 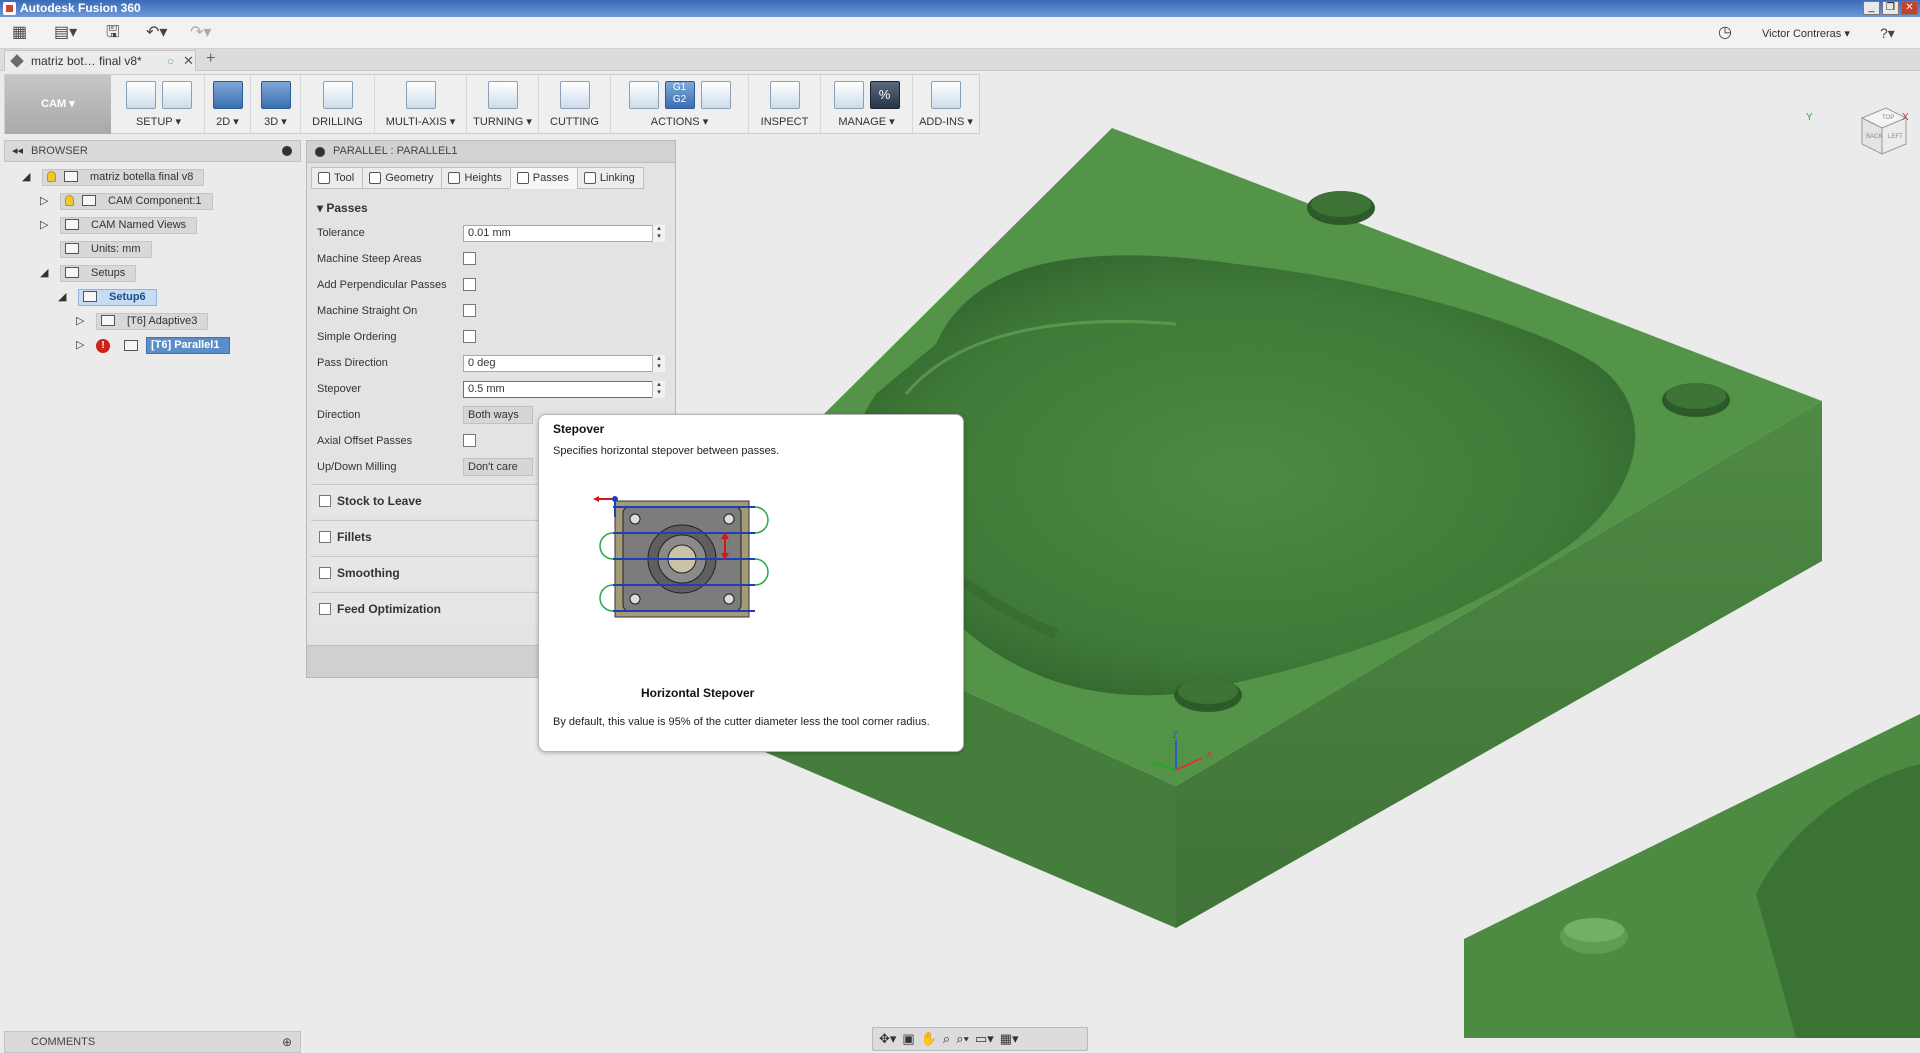 I want to click on feed-optimization-checkbox, so click(x=325, y=609).